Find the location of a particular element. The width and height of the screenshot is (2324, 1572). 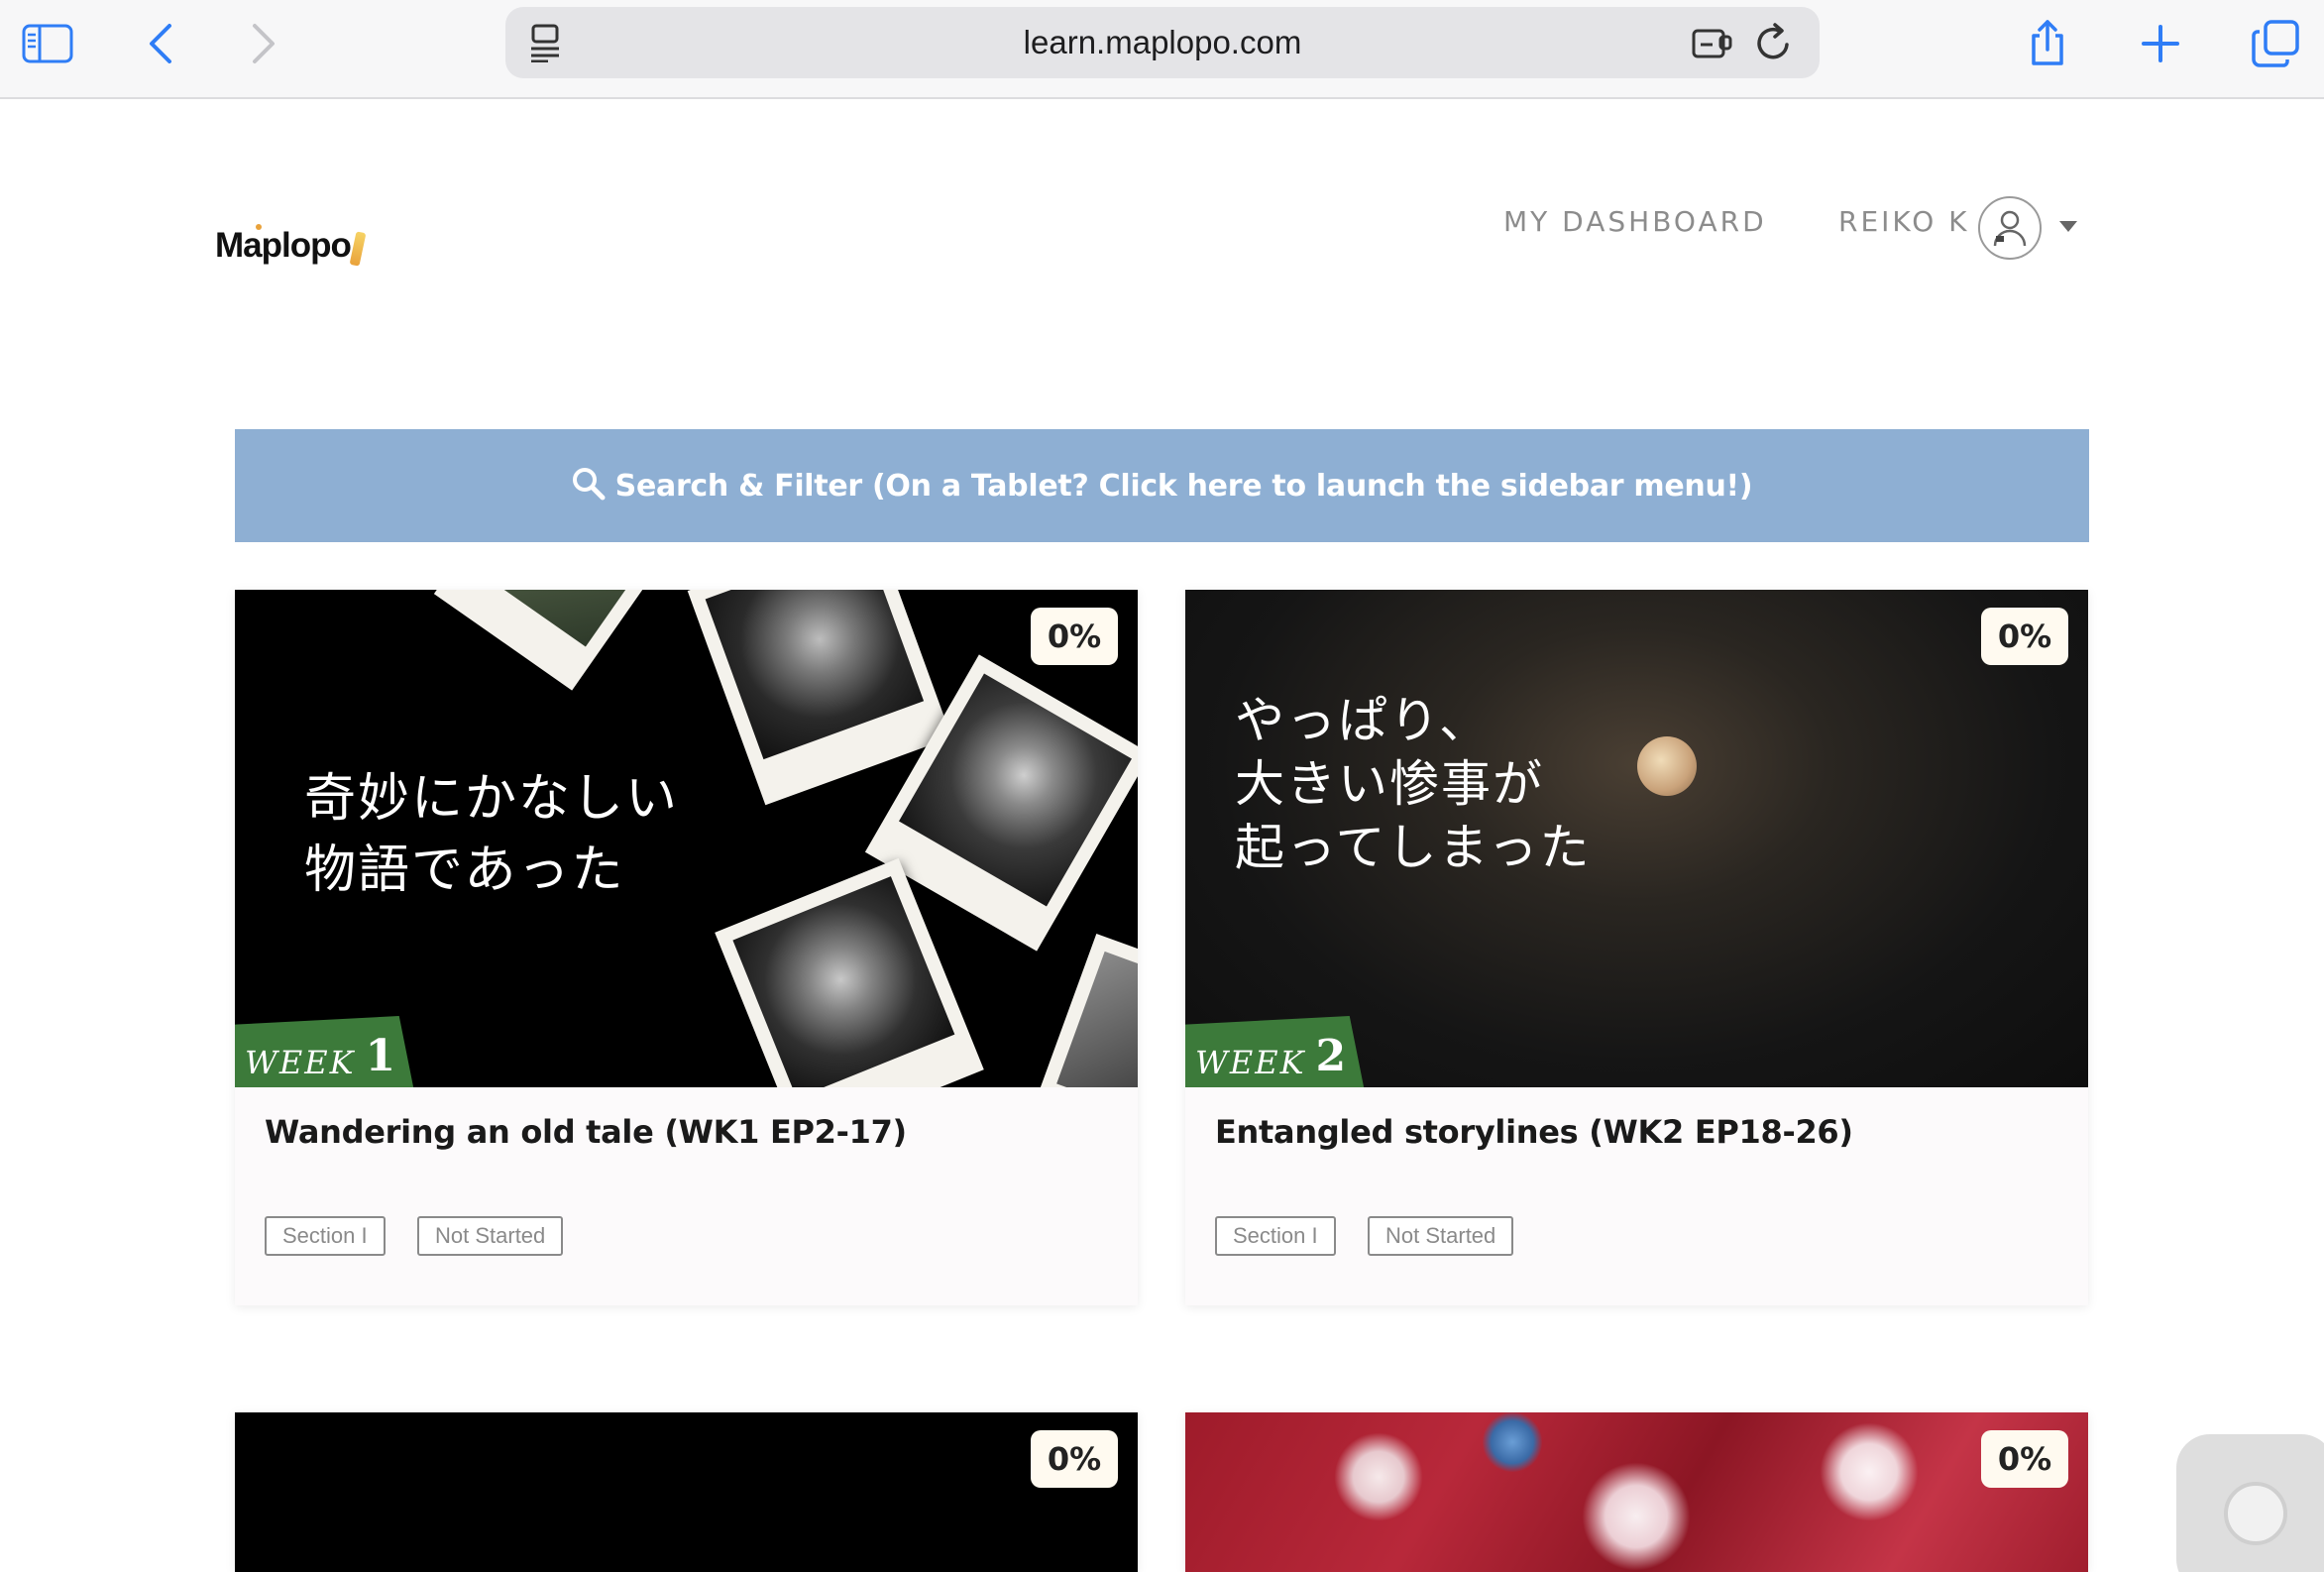

url-text: learn.maplopo.com is located at coordinates (1162, 43).